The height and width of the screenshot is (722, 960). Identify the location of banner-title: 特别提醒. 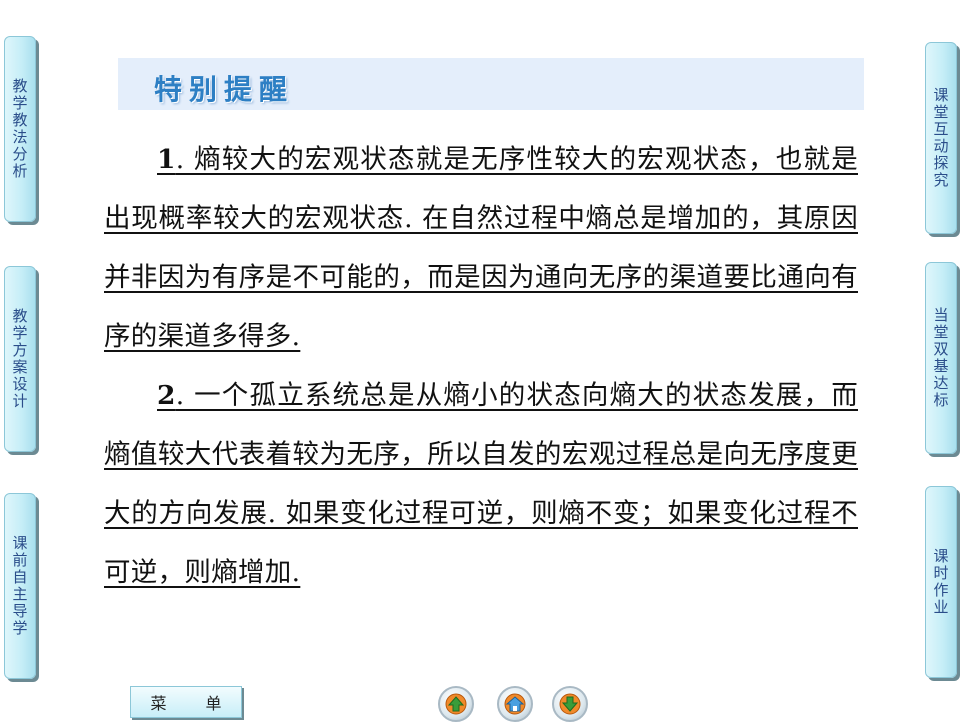
(224, 89).